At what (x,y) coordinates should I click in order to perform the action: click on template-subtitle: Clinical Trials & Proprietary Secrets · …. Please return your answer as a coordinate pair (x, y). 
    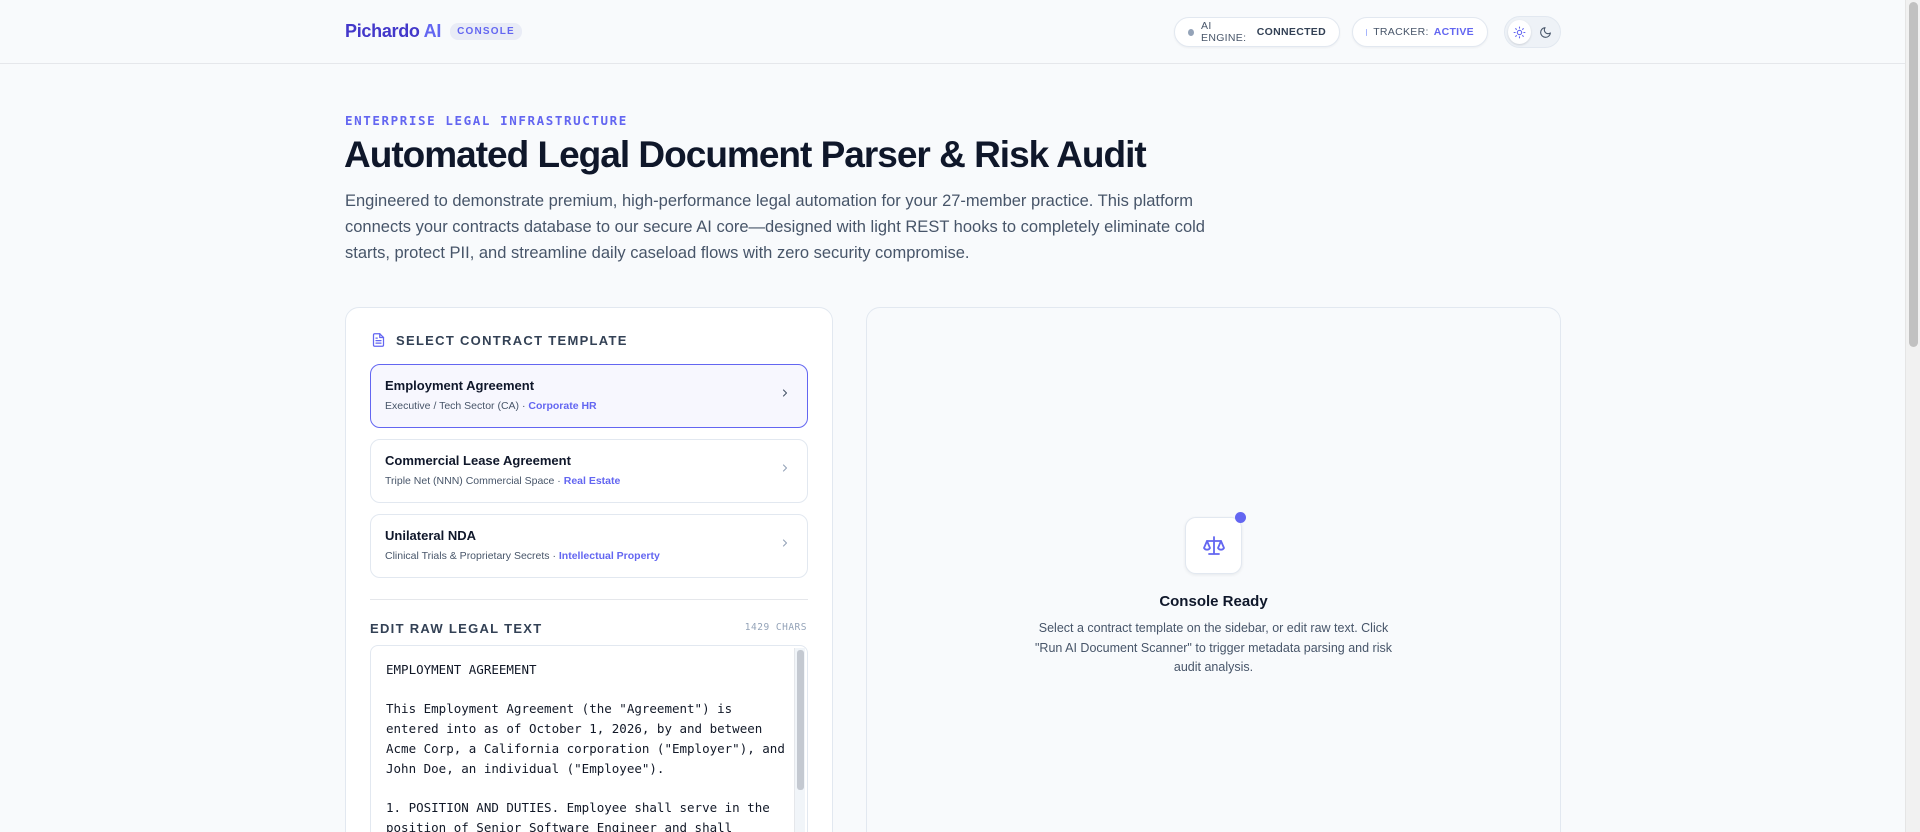
    Looking at the image, I should click on (522, 556).